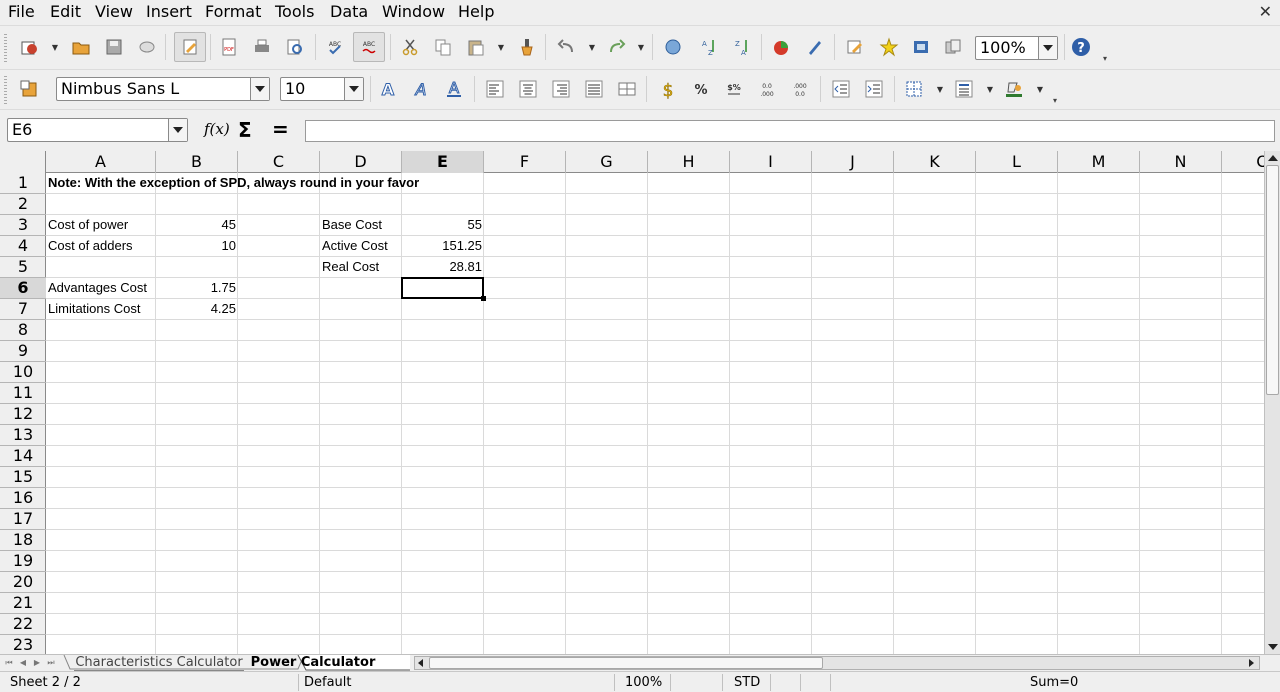 Image resolution: width=1280 pixels, height=692 pixels. What do you see at coordinates (354, 246) in the screenshot?
I see `cell-d4: Active Cost` at bounding box center [354, 246].